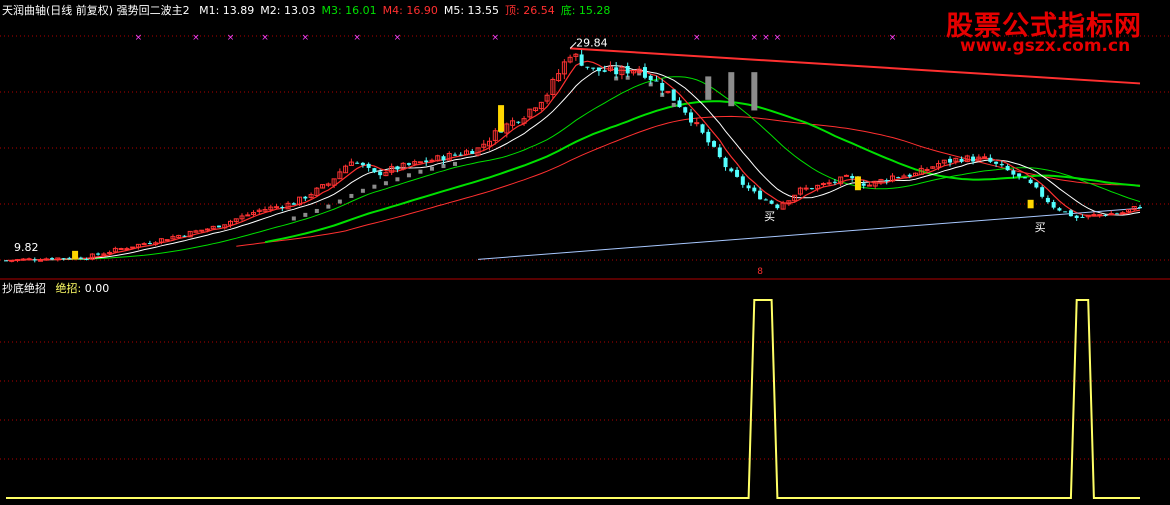  I want to click on indicator-value-2: M3: 16.01, so click(349, 10).